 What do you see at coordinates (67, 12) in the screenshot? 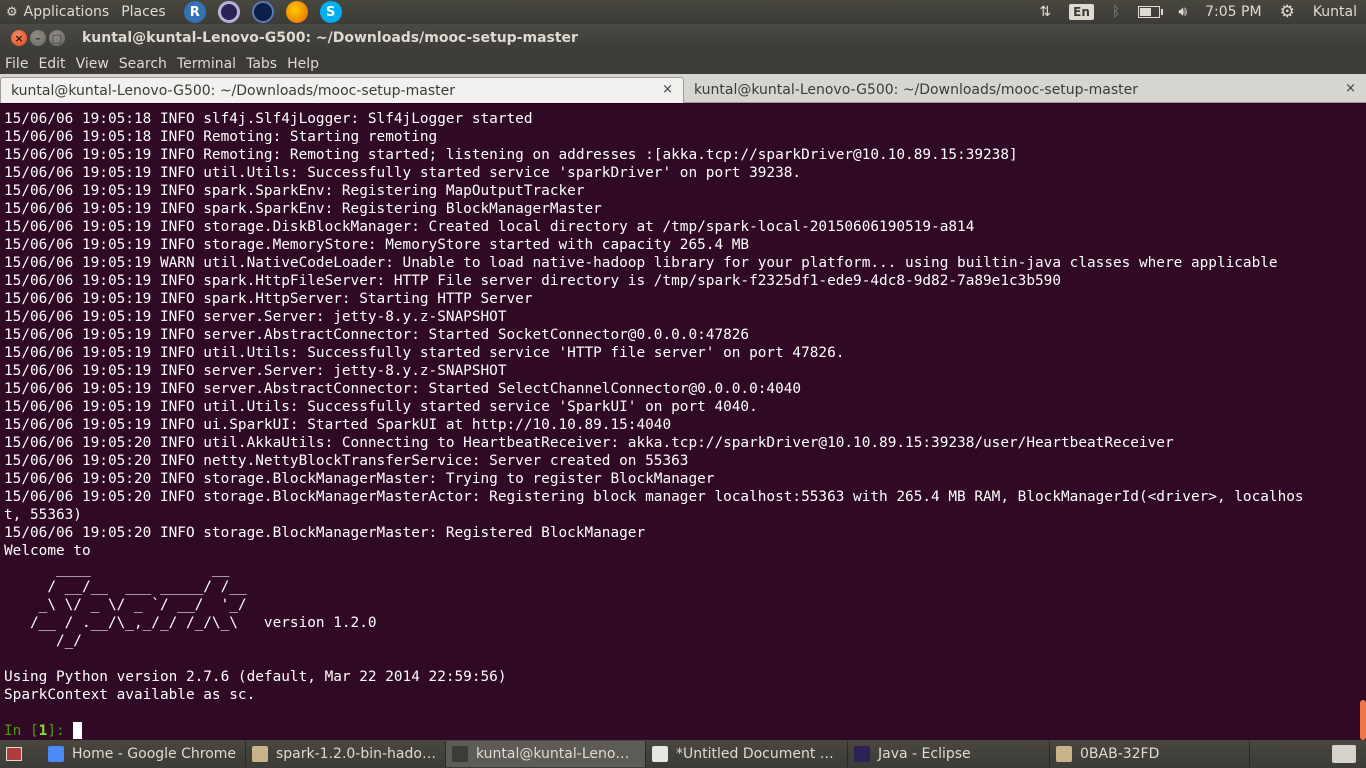
I see `applications-menu: Applications` at bounding box center [67, 12].